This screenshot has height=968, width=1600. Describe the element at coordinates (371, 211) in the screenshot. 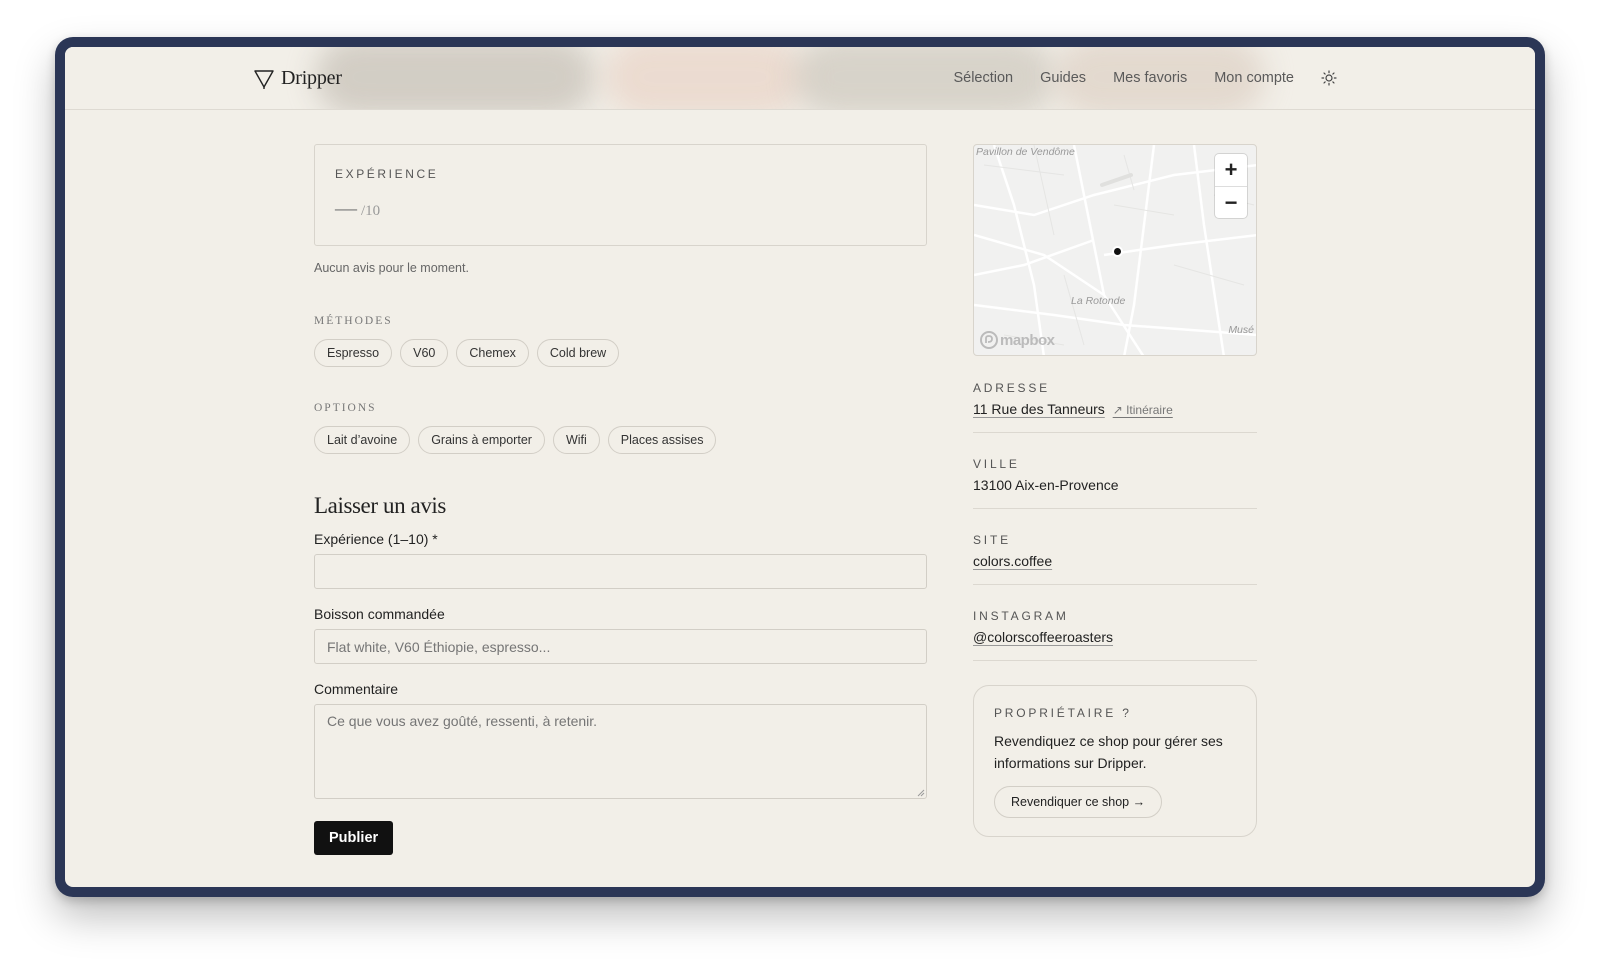

I see `score-scale: /10` at that location.